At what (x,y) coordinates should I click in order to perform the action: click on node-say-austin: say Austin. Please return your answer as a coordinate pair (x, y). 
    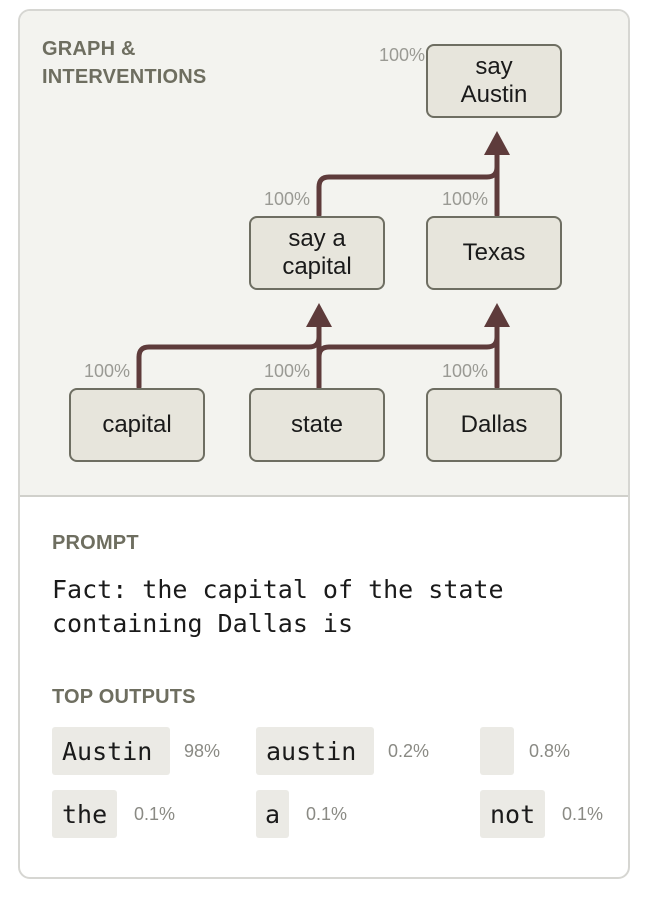
    Looking at the image, I should click on (494, 81).